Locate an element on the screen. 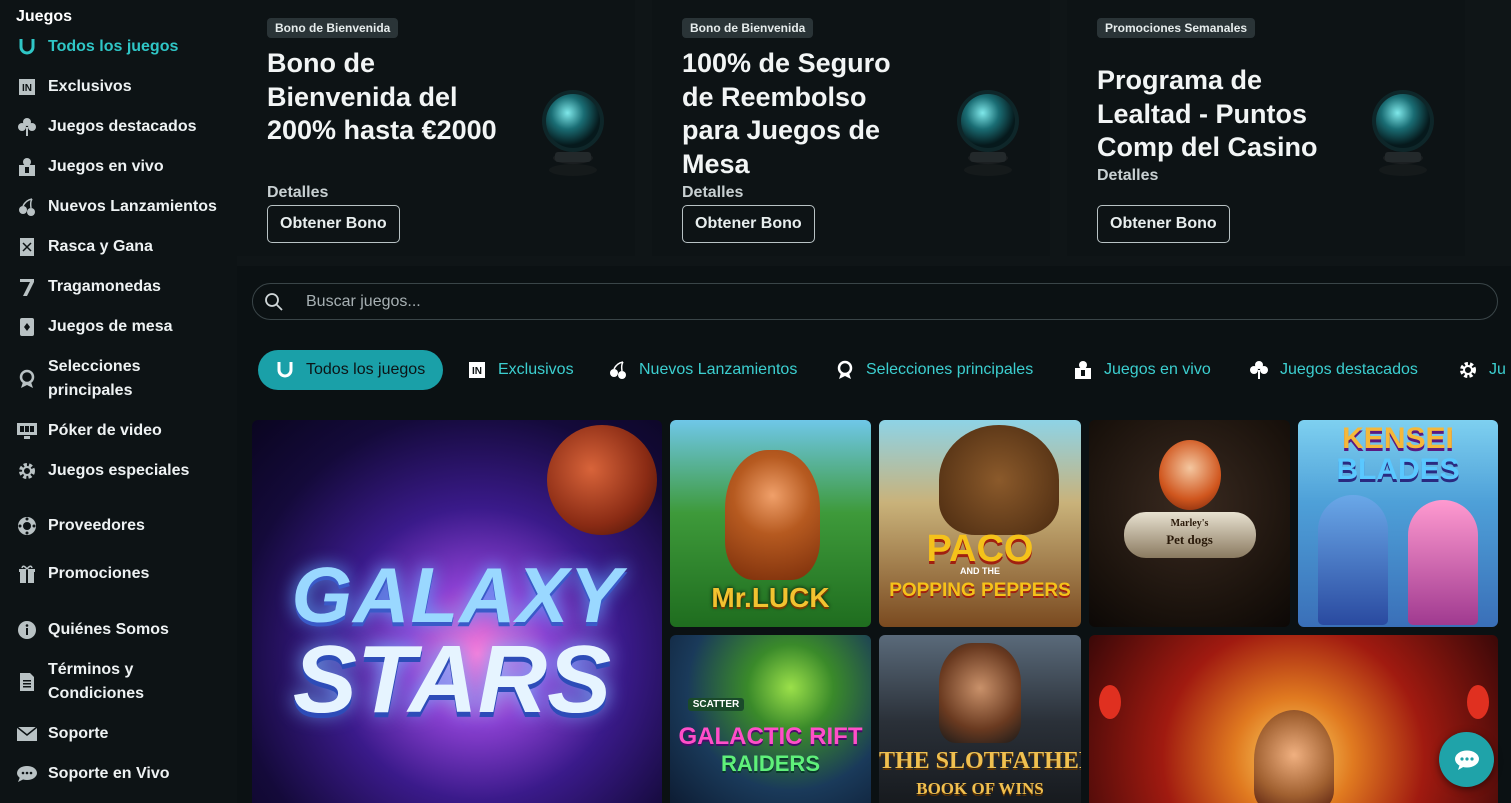  tab-exclusivos: IN Exclusivos is located at coordinates (520, 370).